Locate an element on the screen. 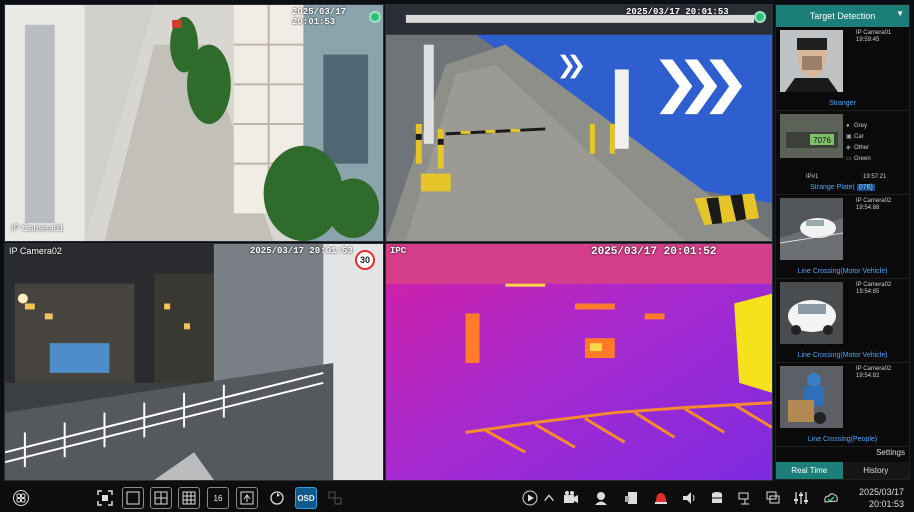  plate-attributes: ● Grey ▣ Car ◈ Other ▭ Green is located at coordinates (858, 143).